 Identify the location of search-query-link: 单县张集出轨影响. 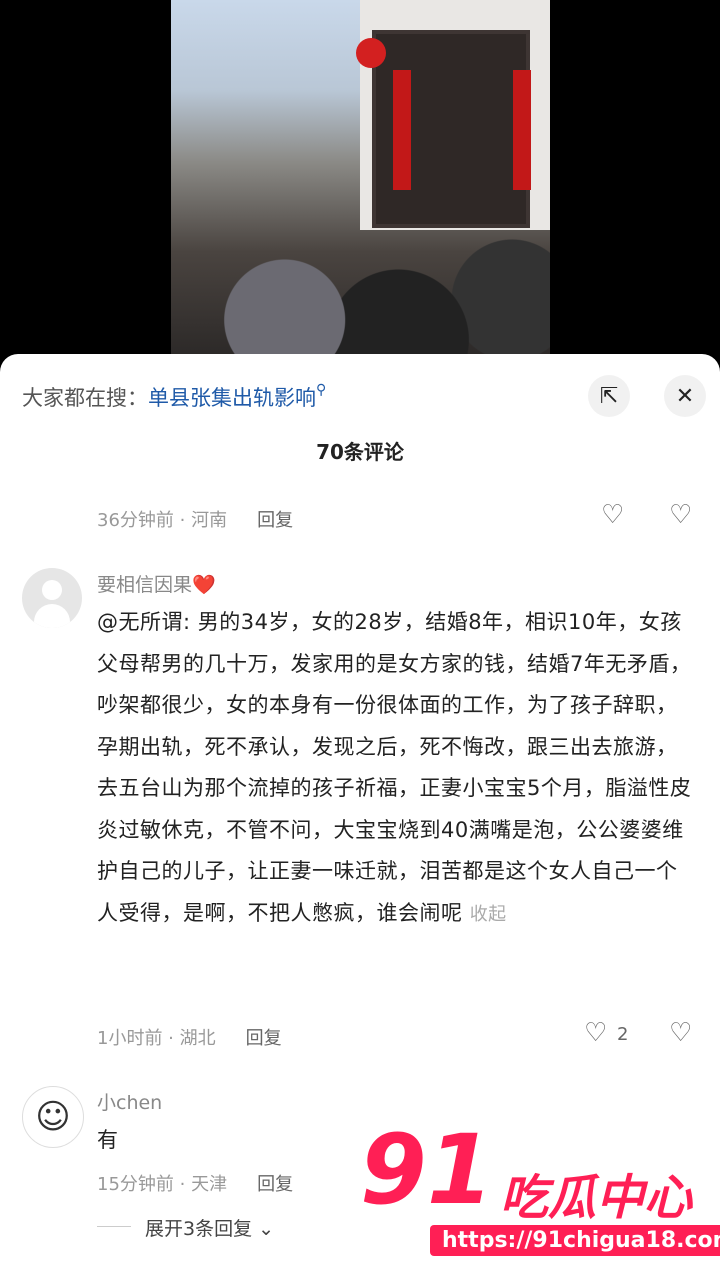
(232, 398).